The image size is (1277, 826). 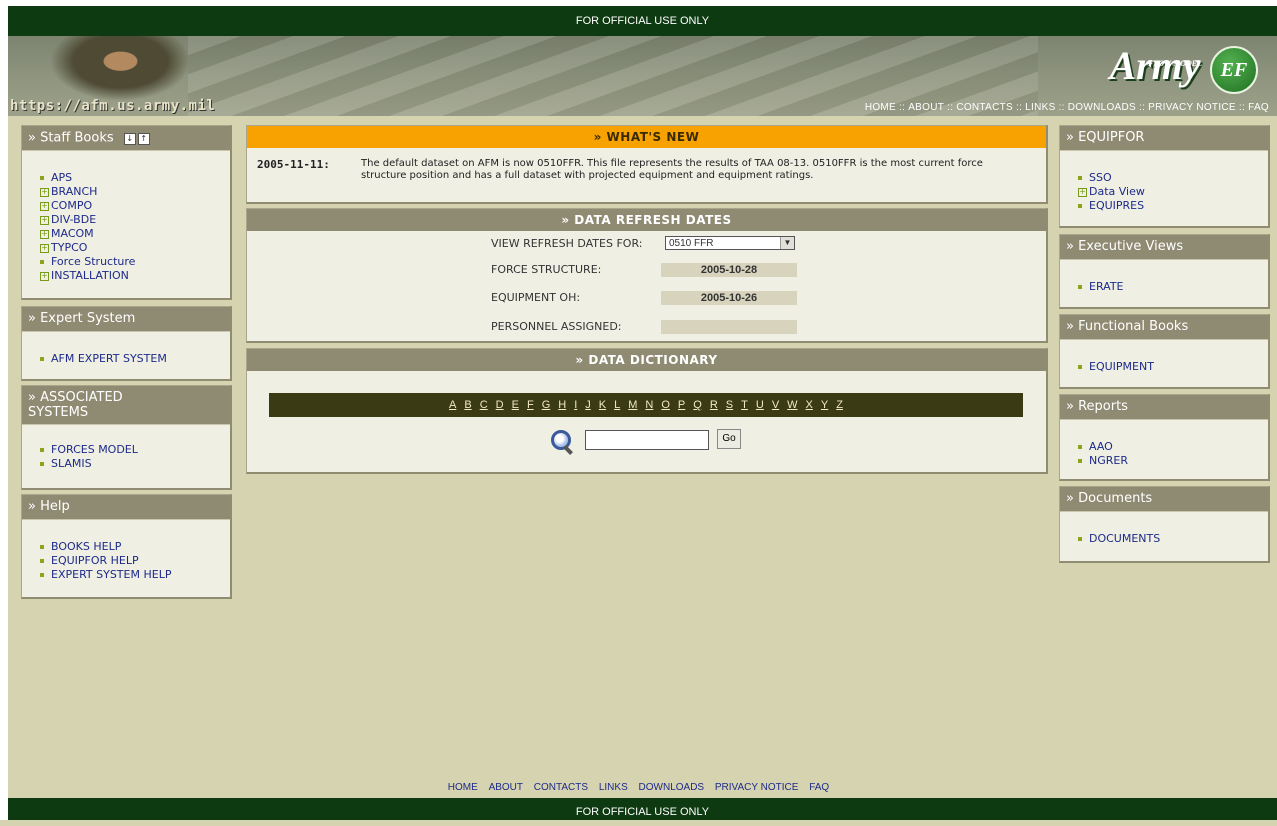 What do you see at coordinates (95, 560) in the screenshot?
I see `menu-link-equipfor-help: EQUIPFOR HELP` at bounding box center [95, 560].